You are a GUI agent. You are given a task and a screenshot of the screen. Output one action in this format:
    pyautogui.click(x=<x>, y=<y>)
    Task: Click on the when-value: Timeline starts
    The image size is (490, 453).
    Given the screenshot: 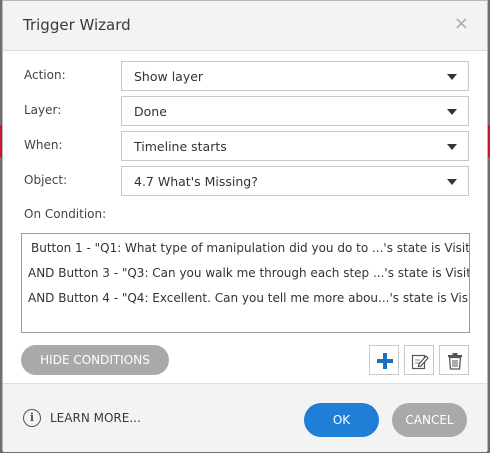 What is the action you would take?
    pyautogui.click(x=180, y=146)
    